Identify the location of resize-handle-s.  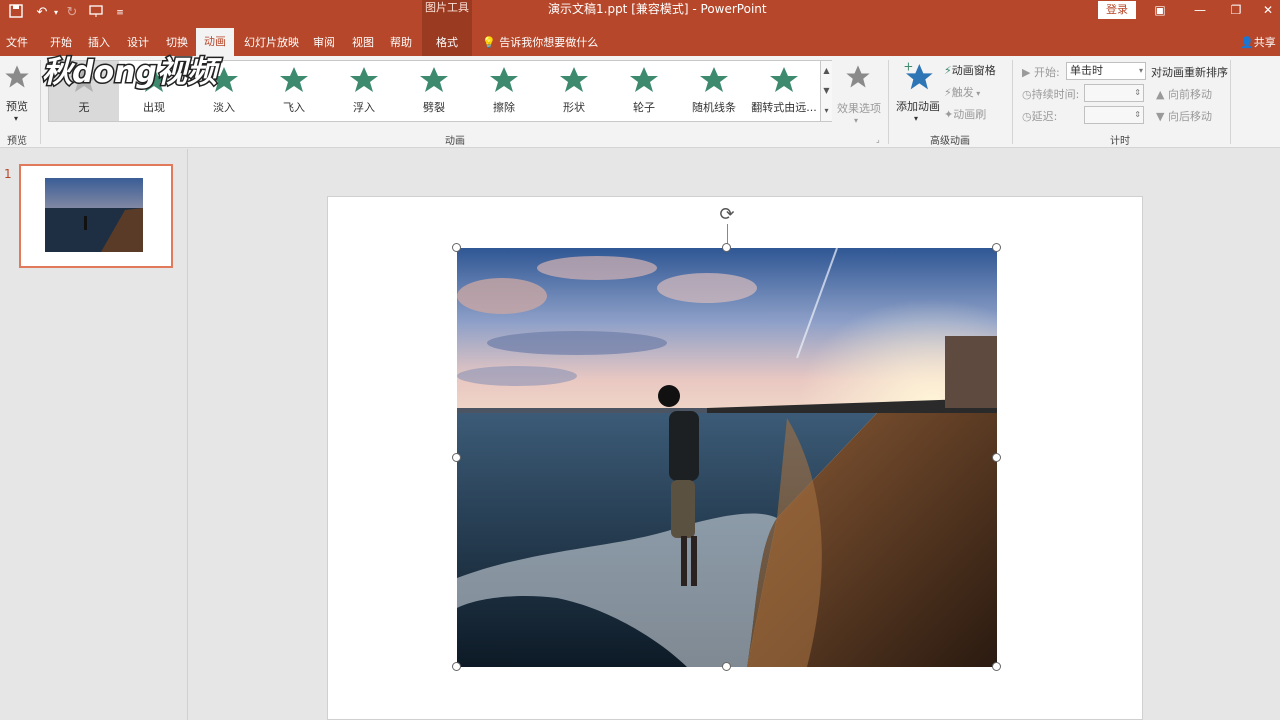
(726, 666).